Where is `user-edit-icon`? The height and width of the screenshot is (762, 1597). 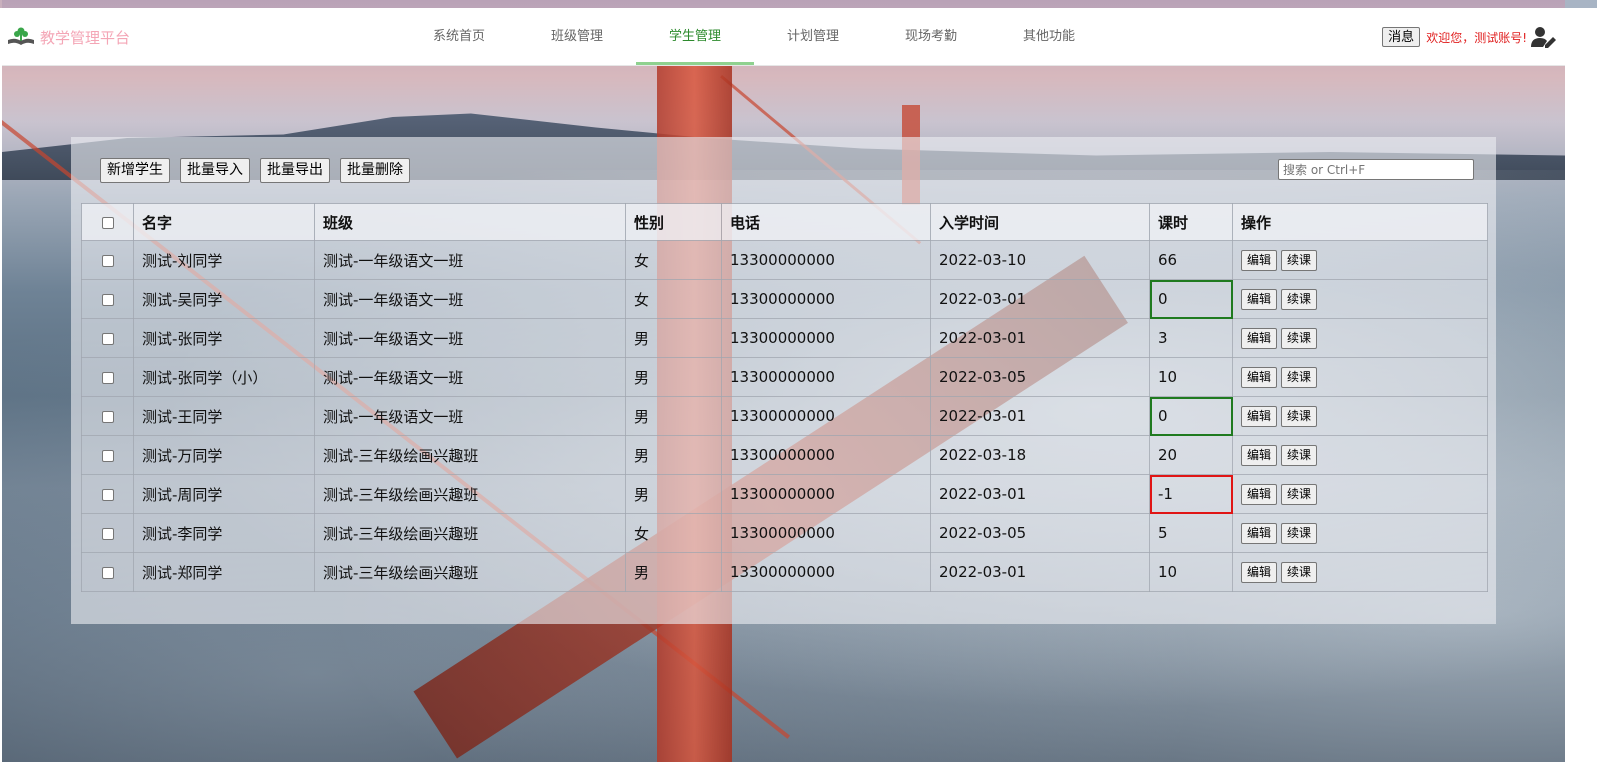
user-edit-icon is located at coordinates (1544, 37).